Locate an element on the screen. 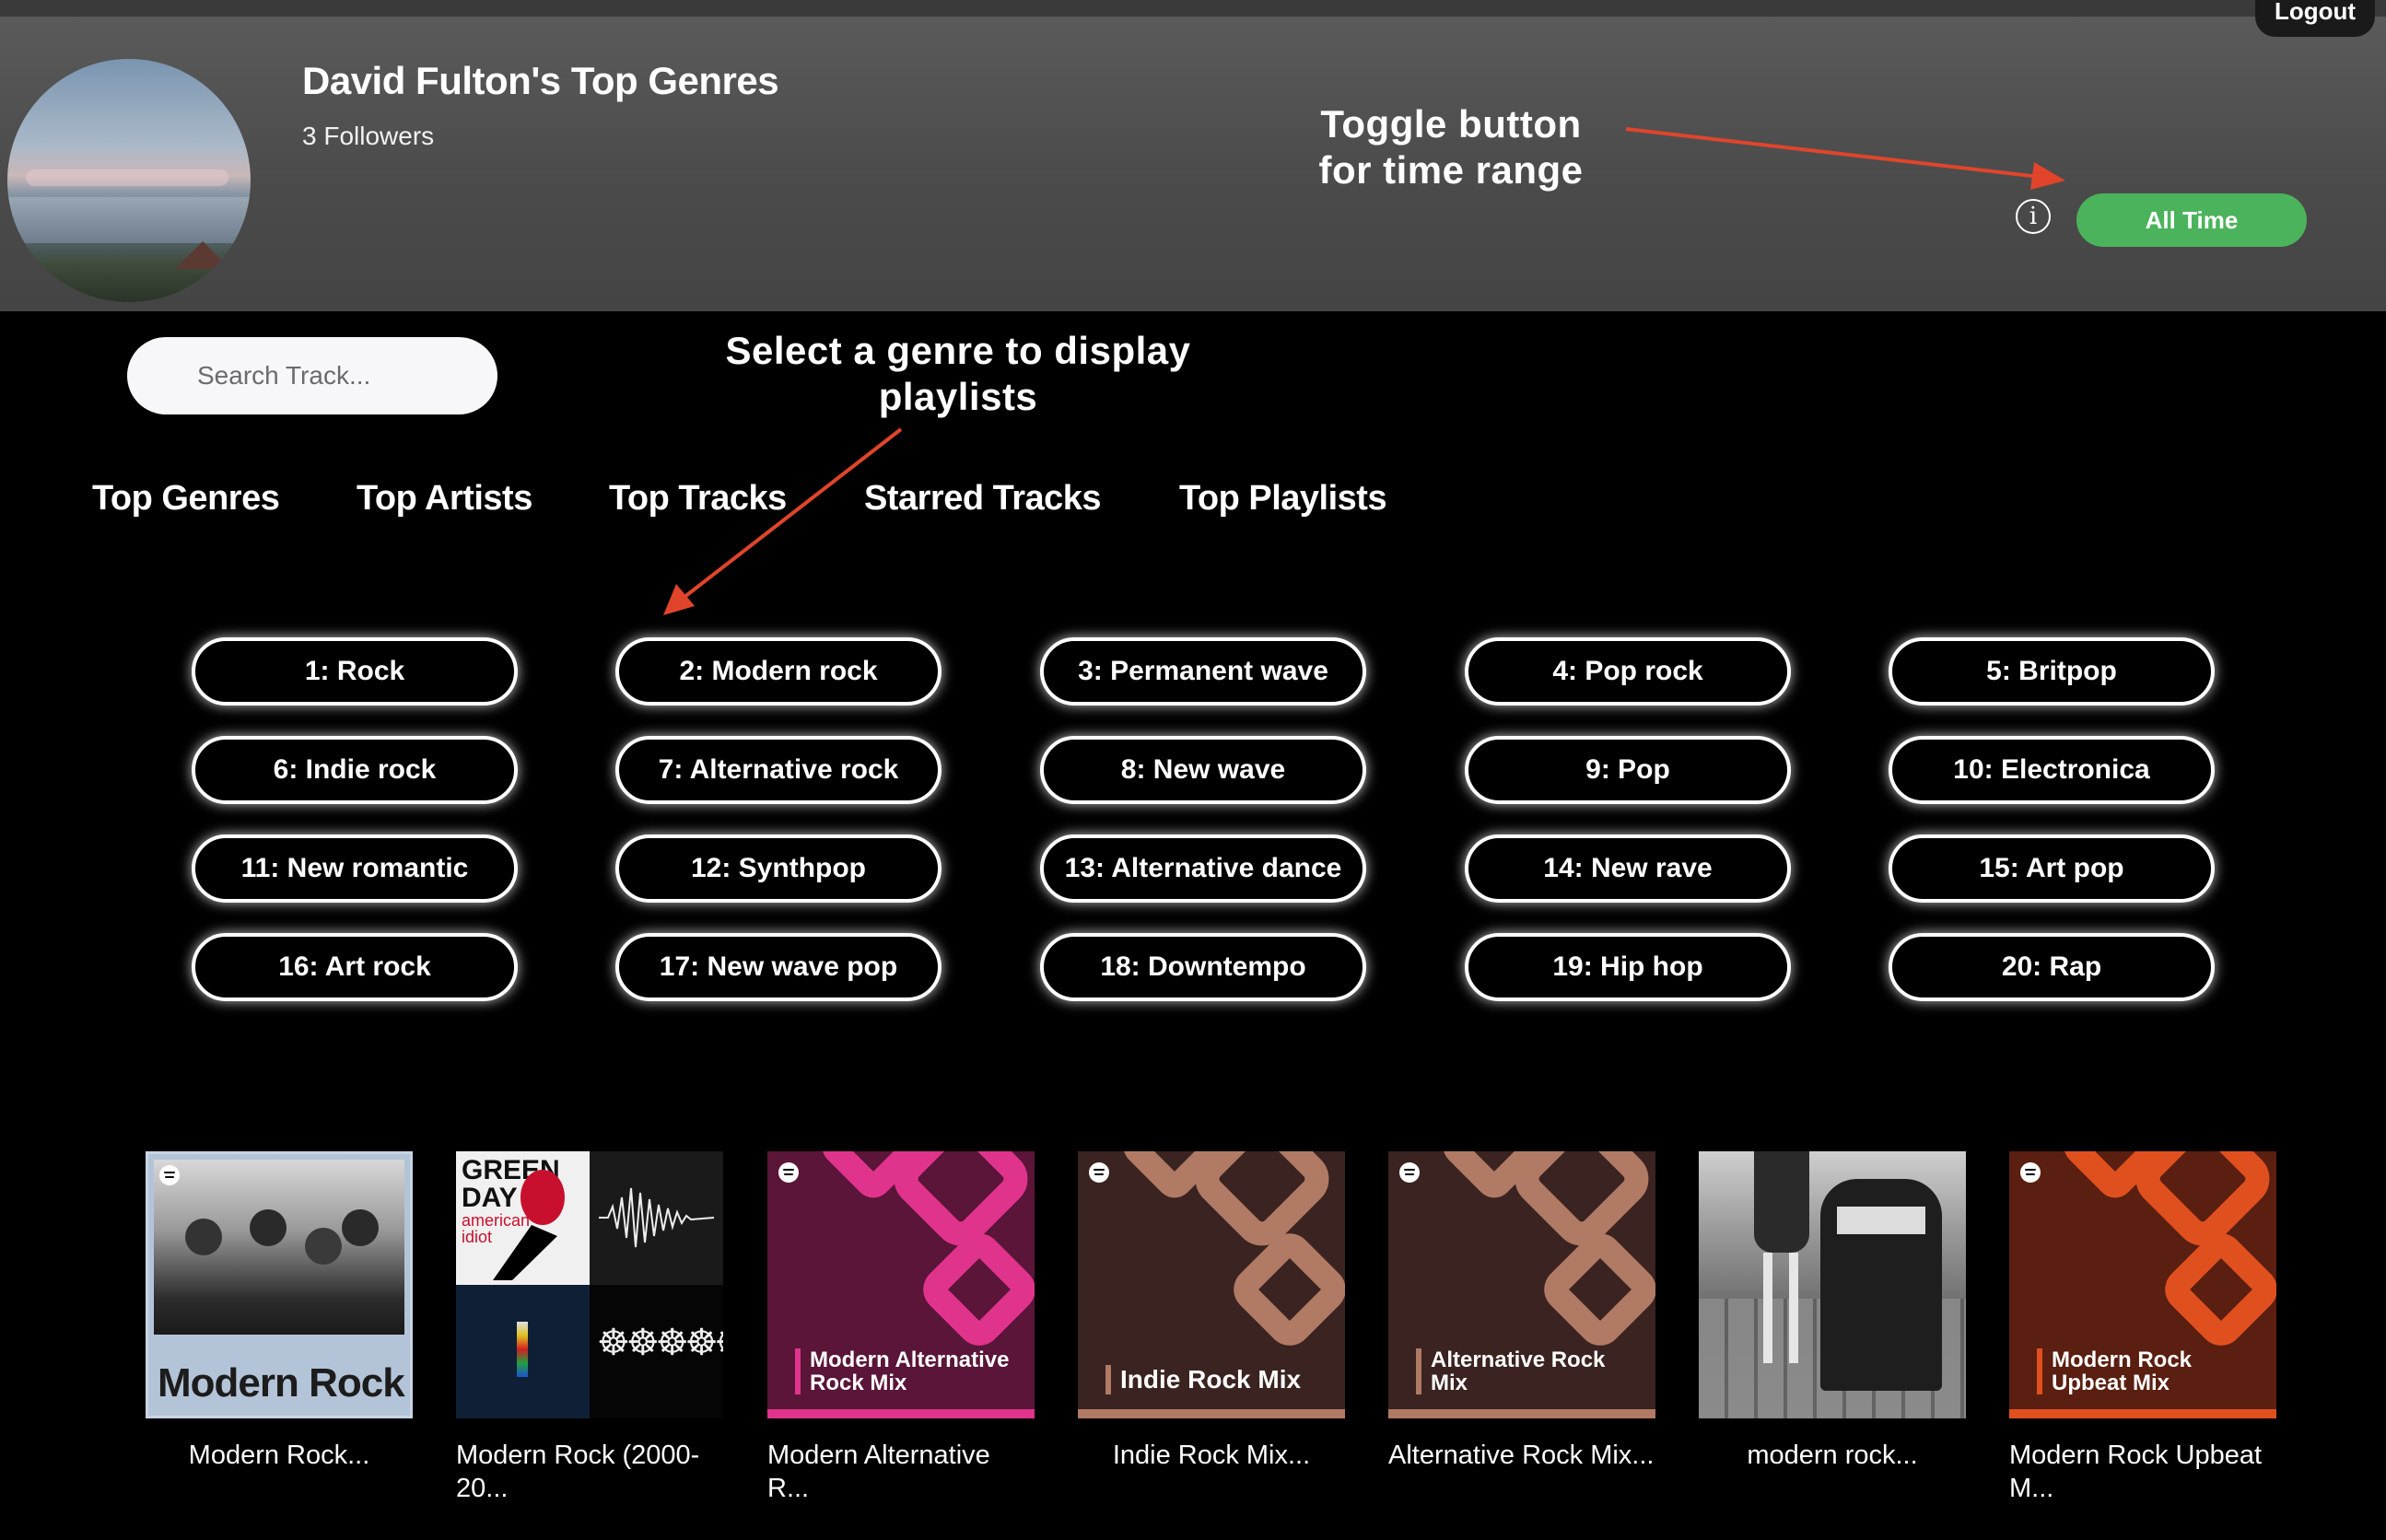 The image size is (2386, 1540). grenade-icon is located at coordinates (542, 1197).